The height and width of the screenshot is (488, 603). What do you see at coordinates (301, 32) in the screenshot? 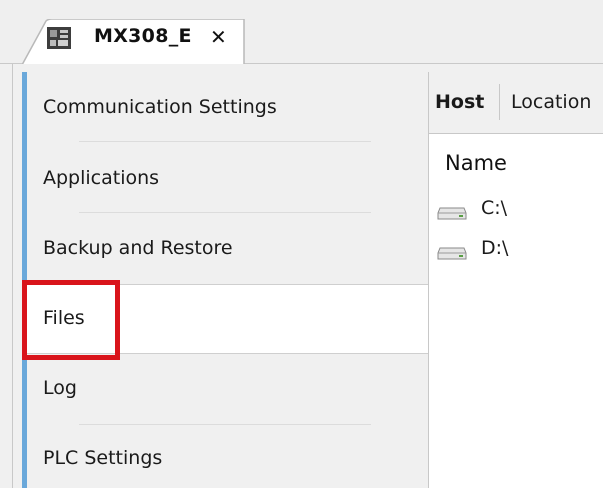
I see `editor-tabstrip: MX308_E ✕` at bounding box center [301, 32].